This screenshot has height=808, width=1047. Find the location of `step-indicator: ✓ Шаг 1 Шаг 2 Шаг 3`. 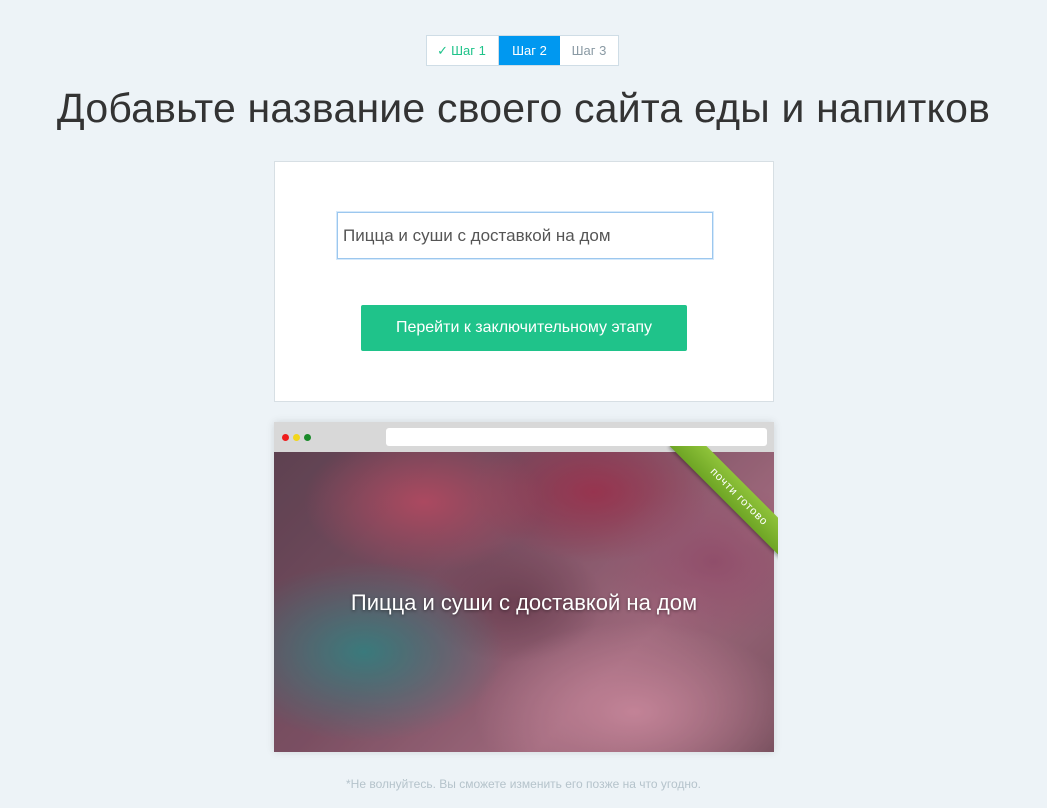

step-indicator: ✓ Шаг 1 Шаг 2 Шаг 3 is located at coordinates (522, 50).